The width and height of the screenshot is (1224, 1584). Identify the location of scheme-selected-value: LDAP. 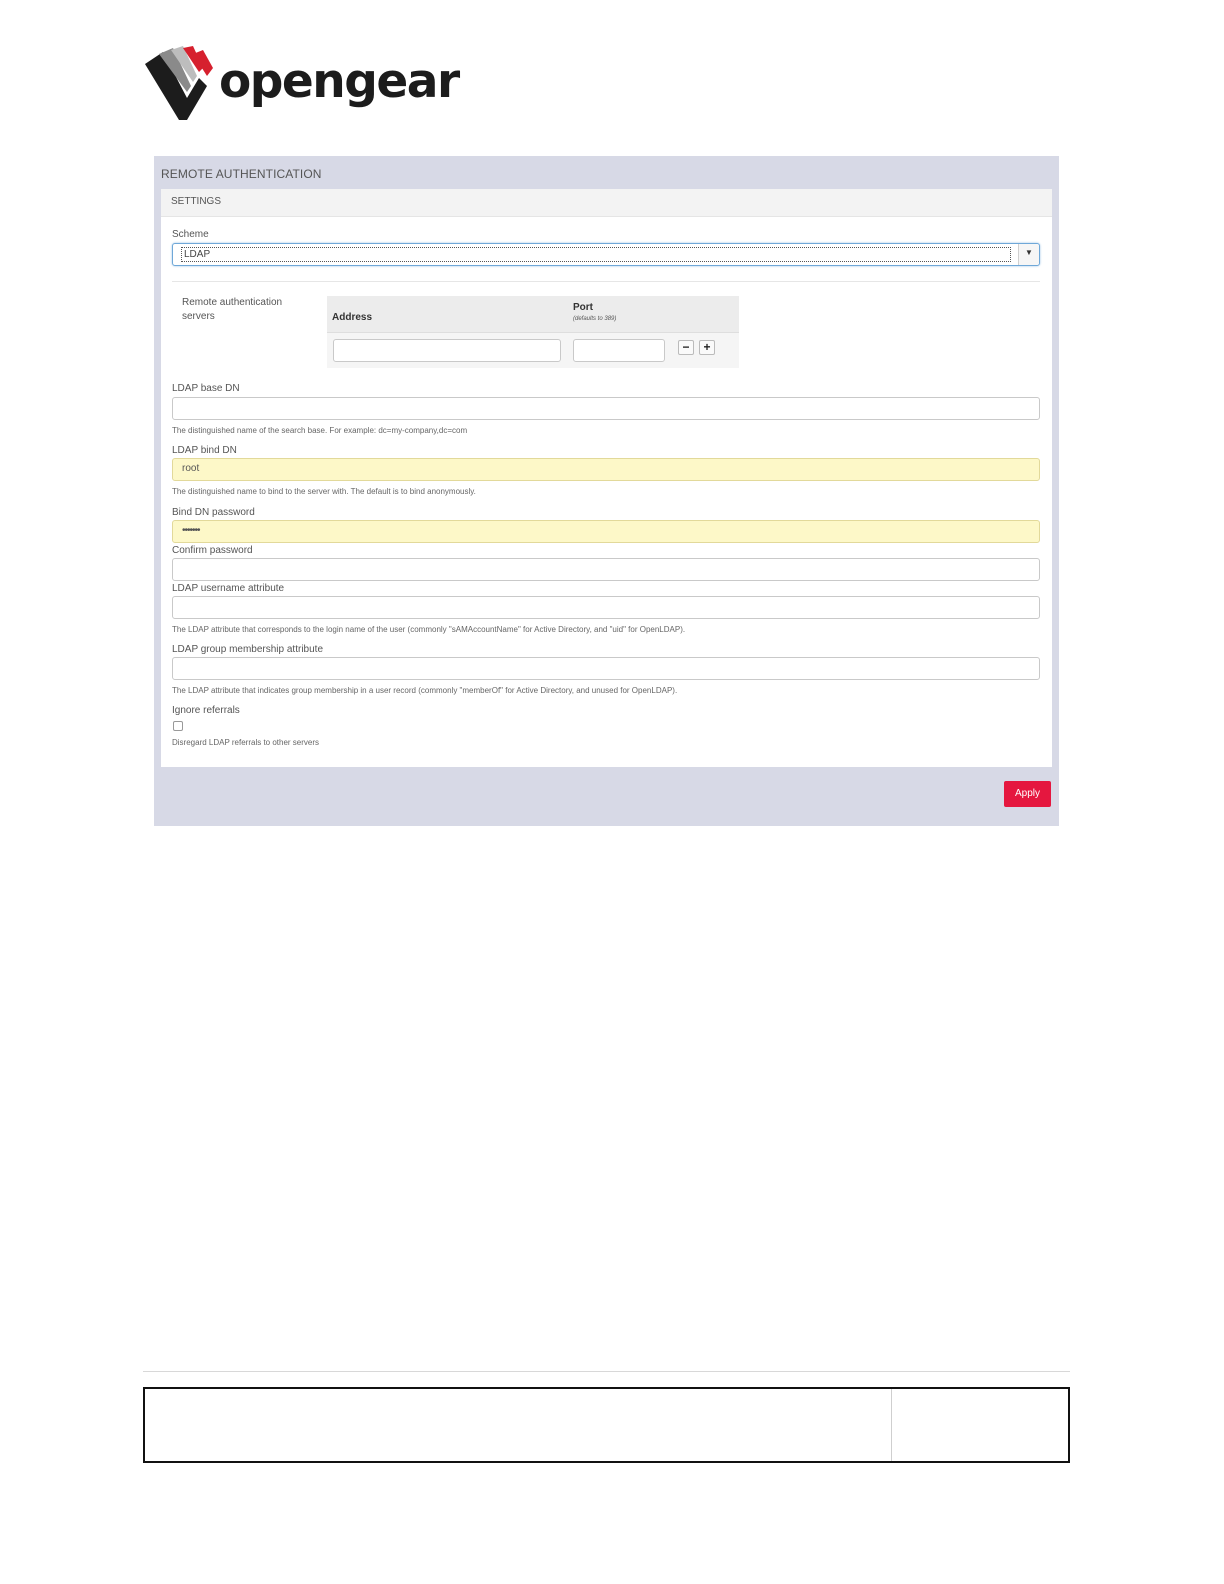
(596, 254).